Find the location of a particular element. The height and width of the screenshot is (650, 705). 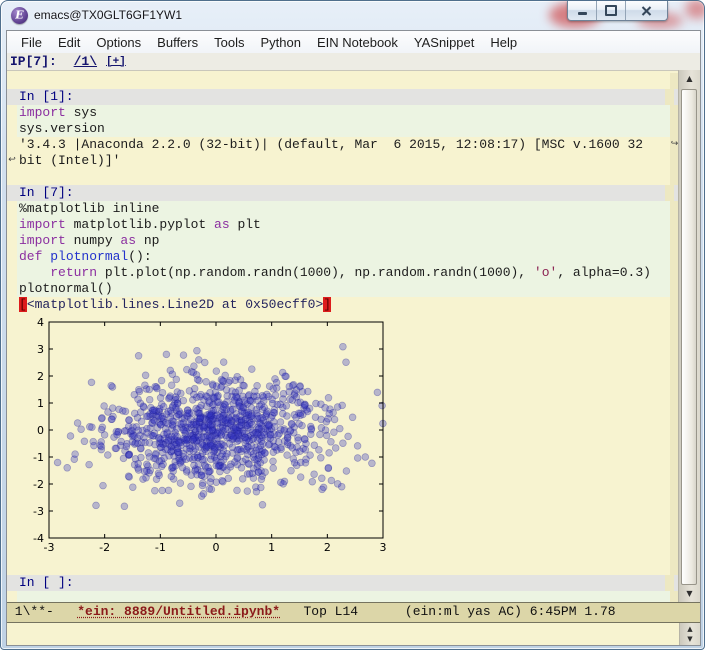

buffer-line-prompt: In [1]: is located at coordinates (343, 97).